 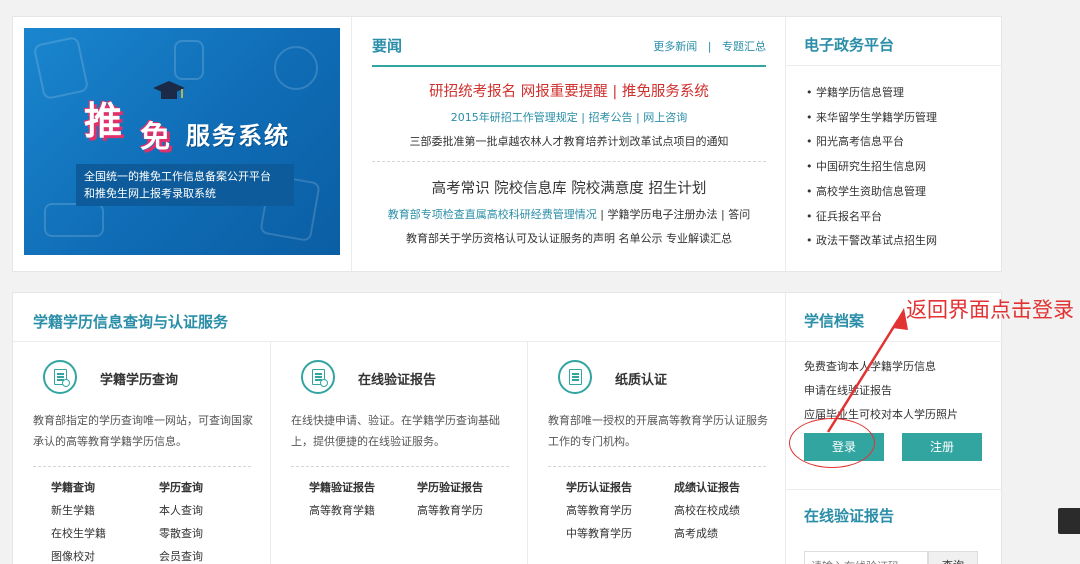 I want to click on banner-desc-line: 和推免生网上报考录取系统, so click(x=150, y=193).